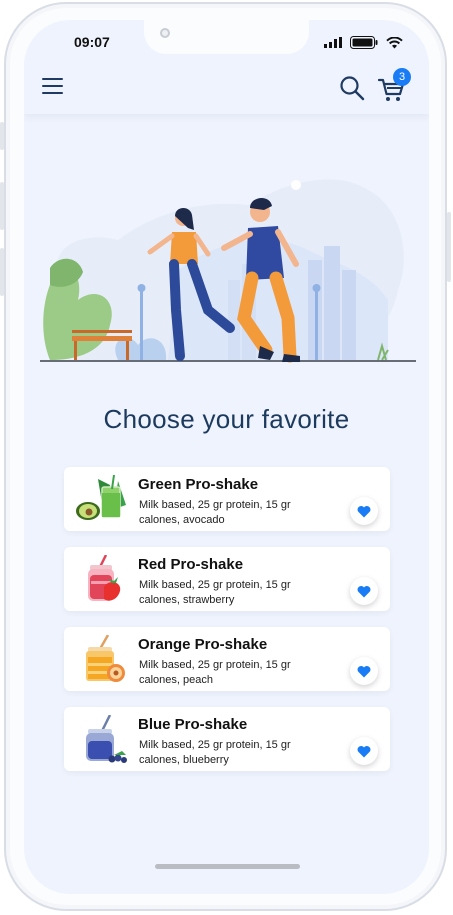 This screenshot has height=915, width=453. What do you see at coordinates (352, 88) in the screenshot?
I see `search-icon` at bounding box center [352, 88].